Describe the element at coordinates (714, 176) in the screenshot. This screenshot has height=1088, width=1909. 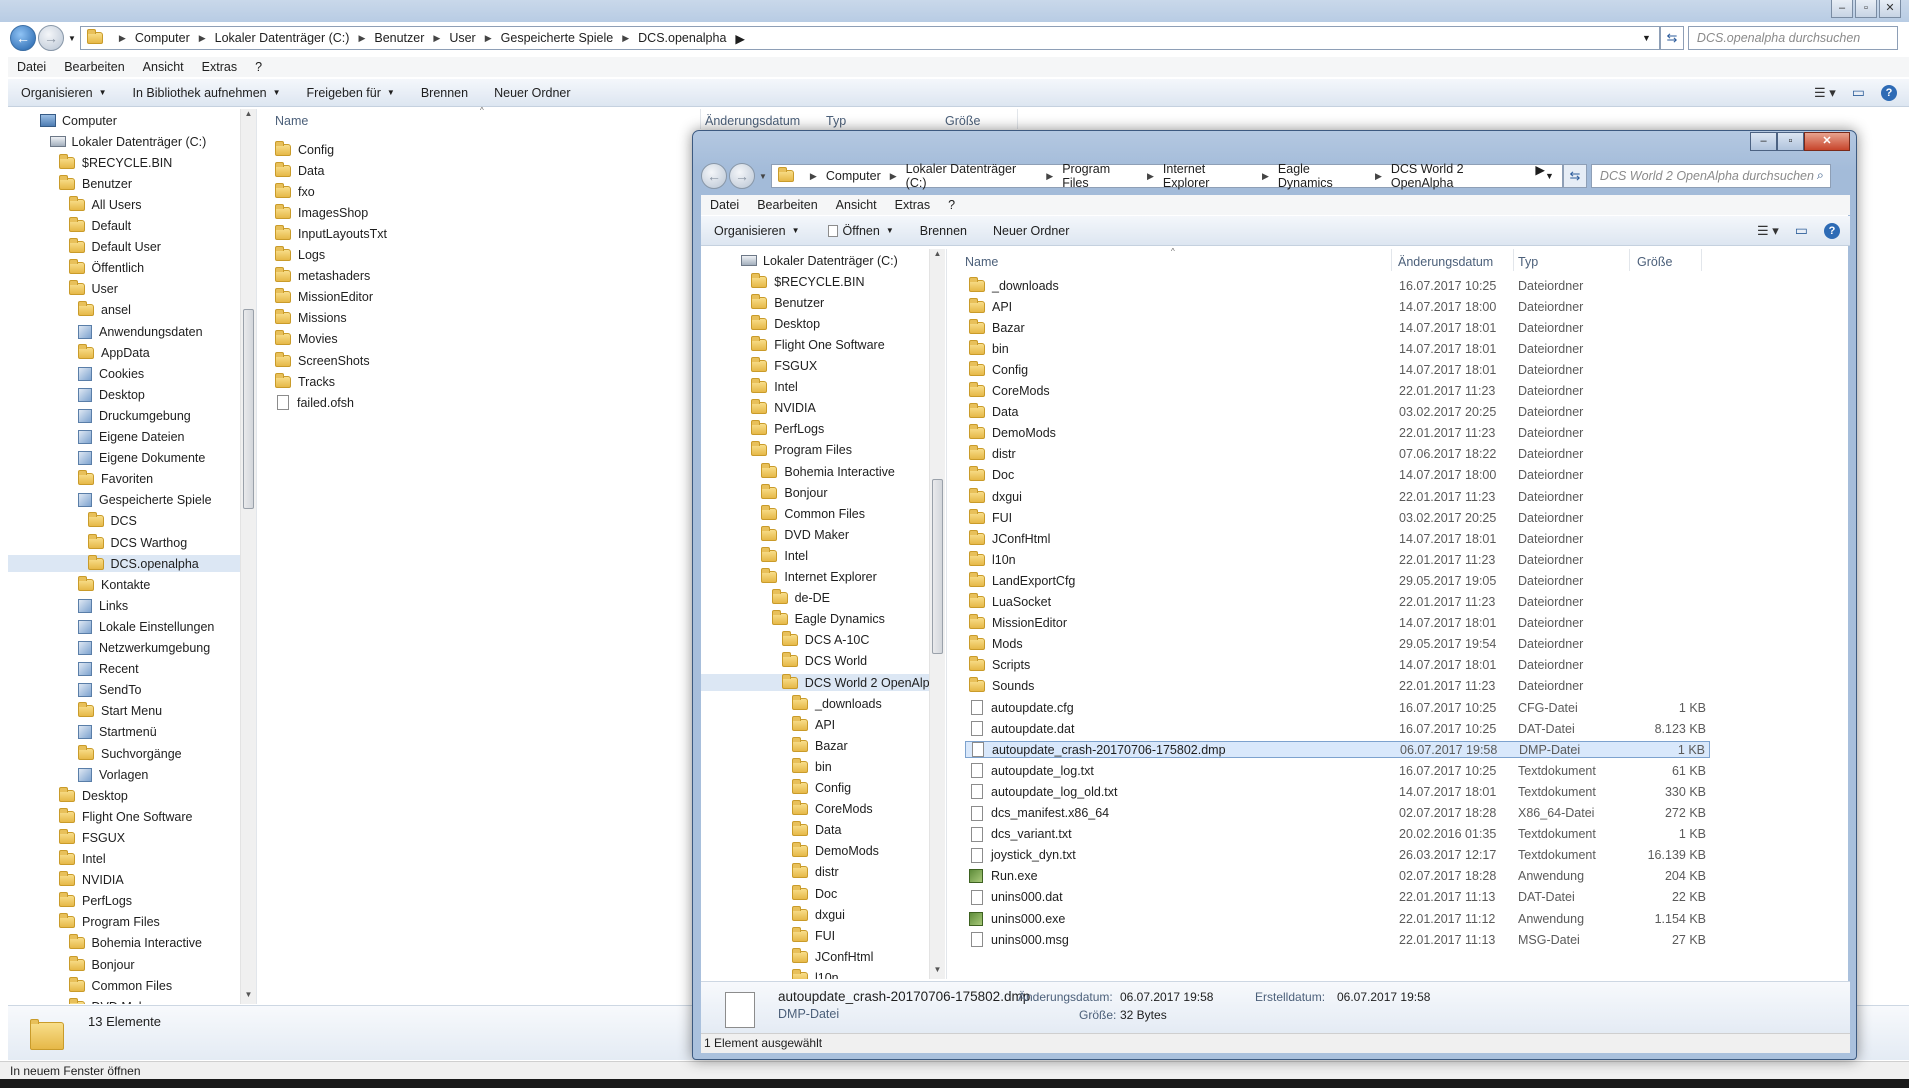
I see `back-button: ←` at that location.